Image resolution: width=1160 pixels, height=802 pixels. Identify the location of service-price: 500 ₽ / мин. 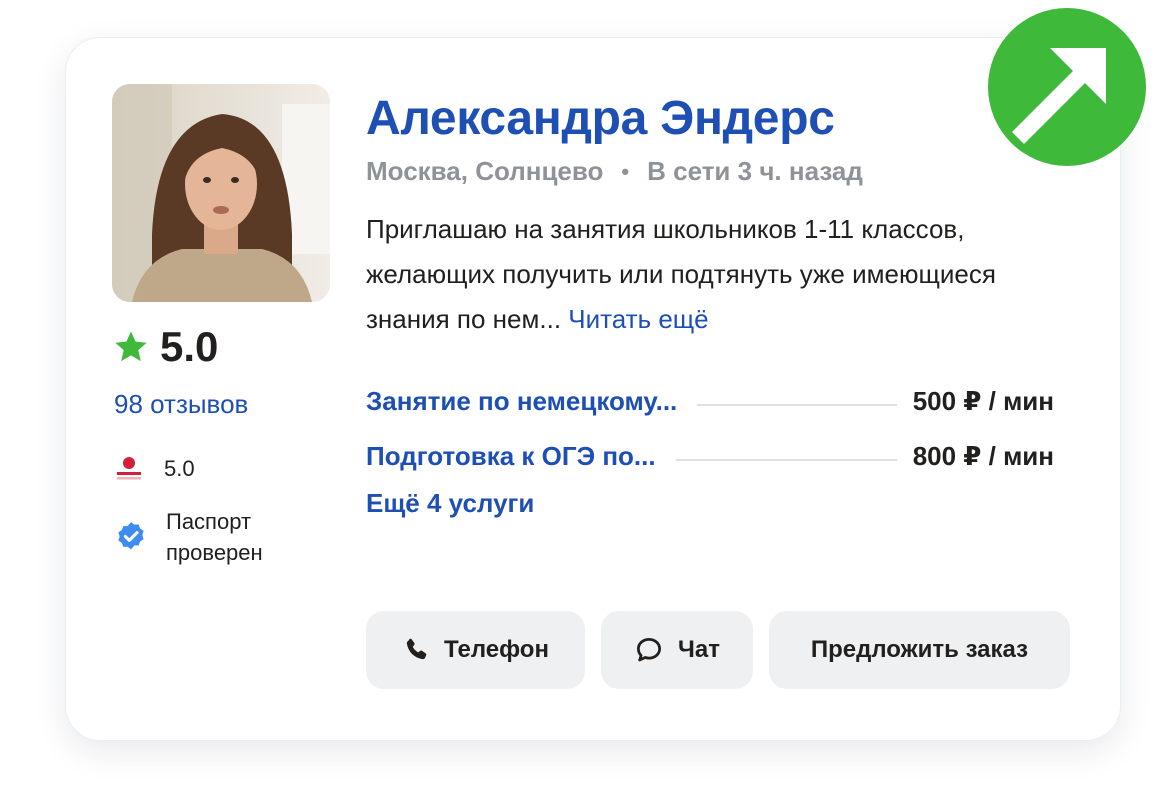
(983, 401).